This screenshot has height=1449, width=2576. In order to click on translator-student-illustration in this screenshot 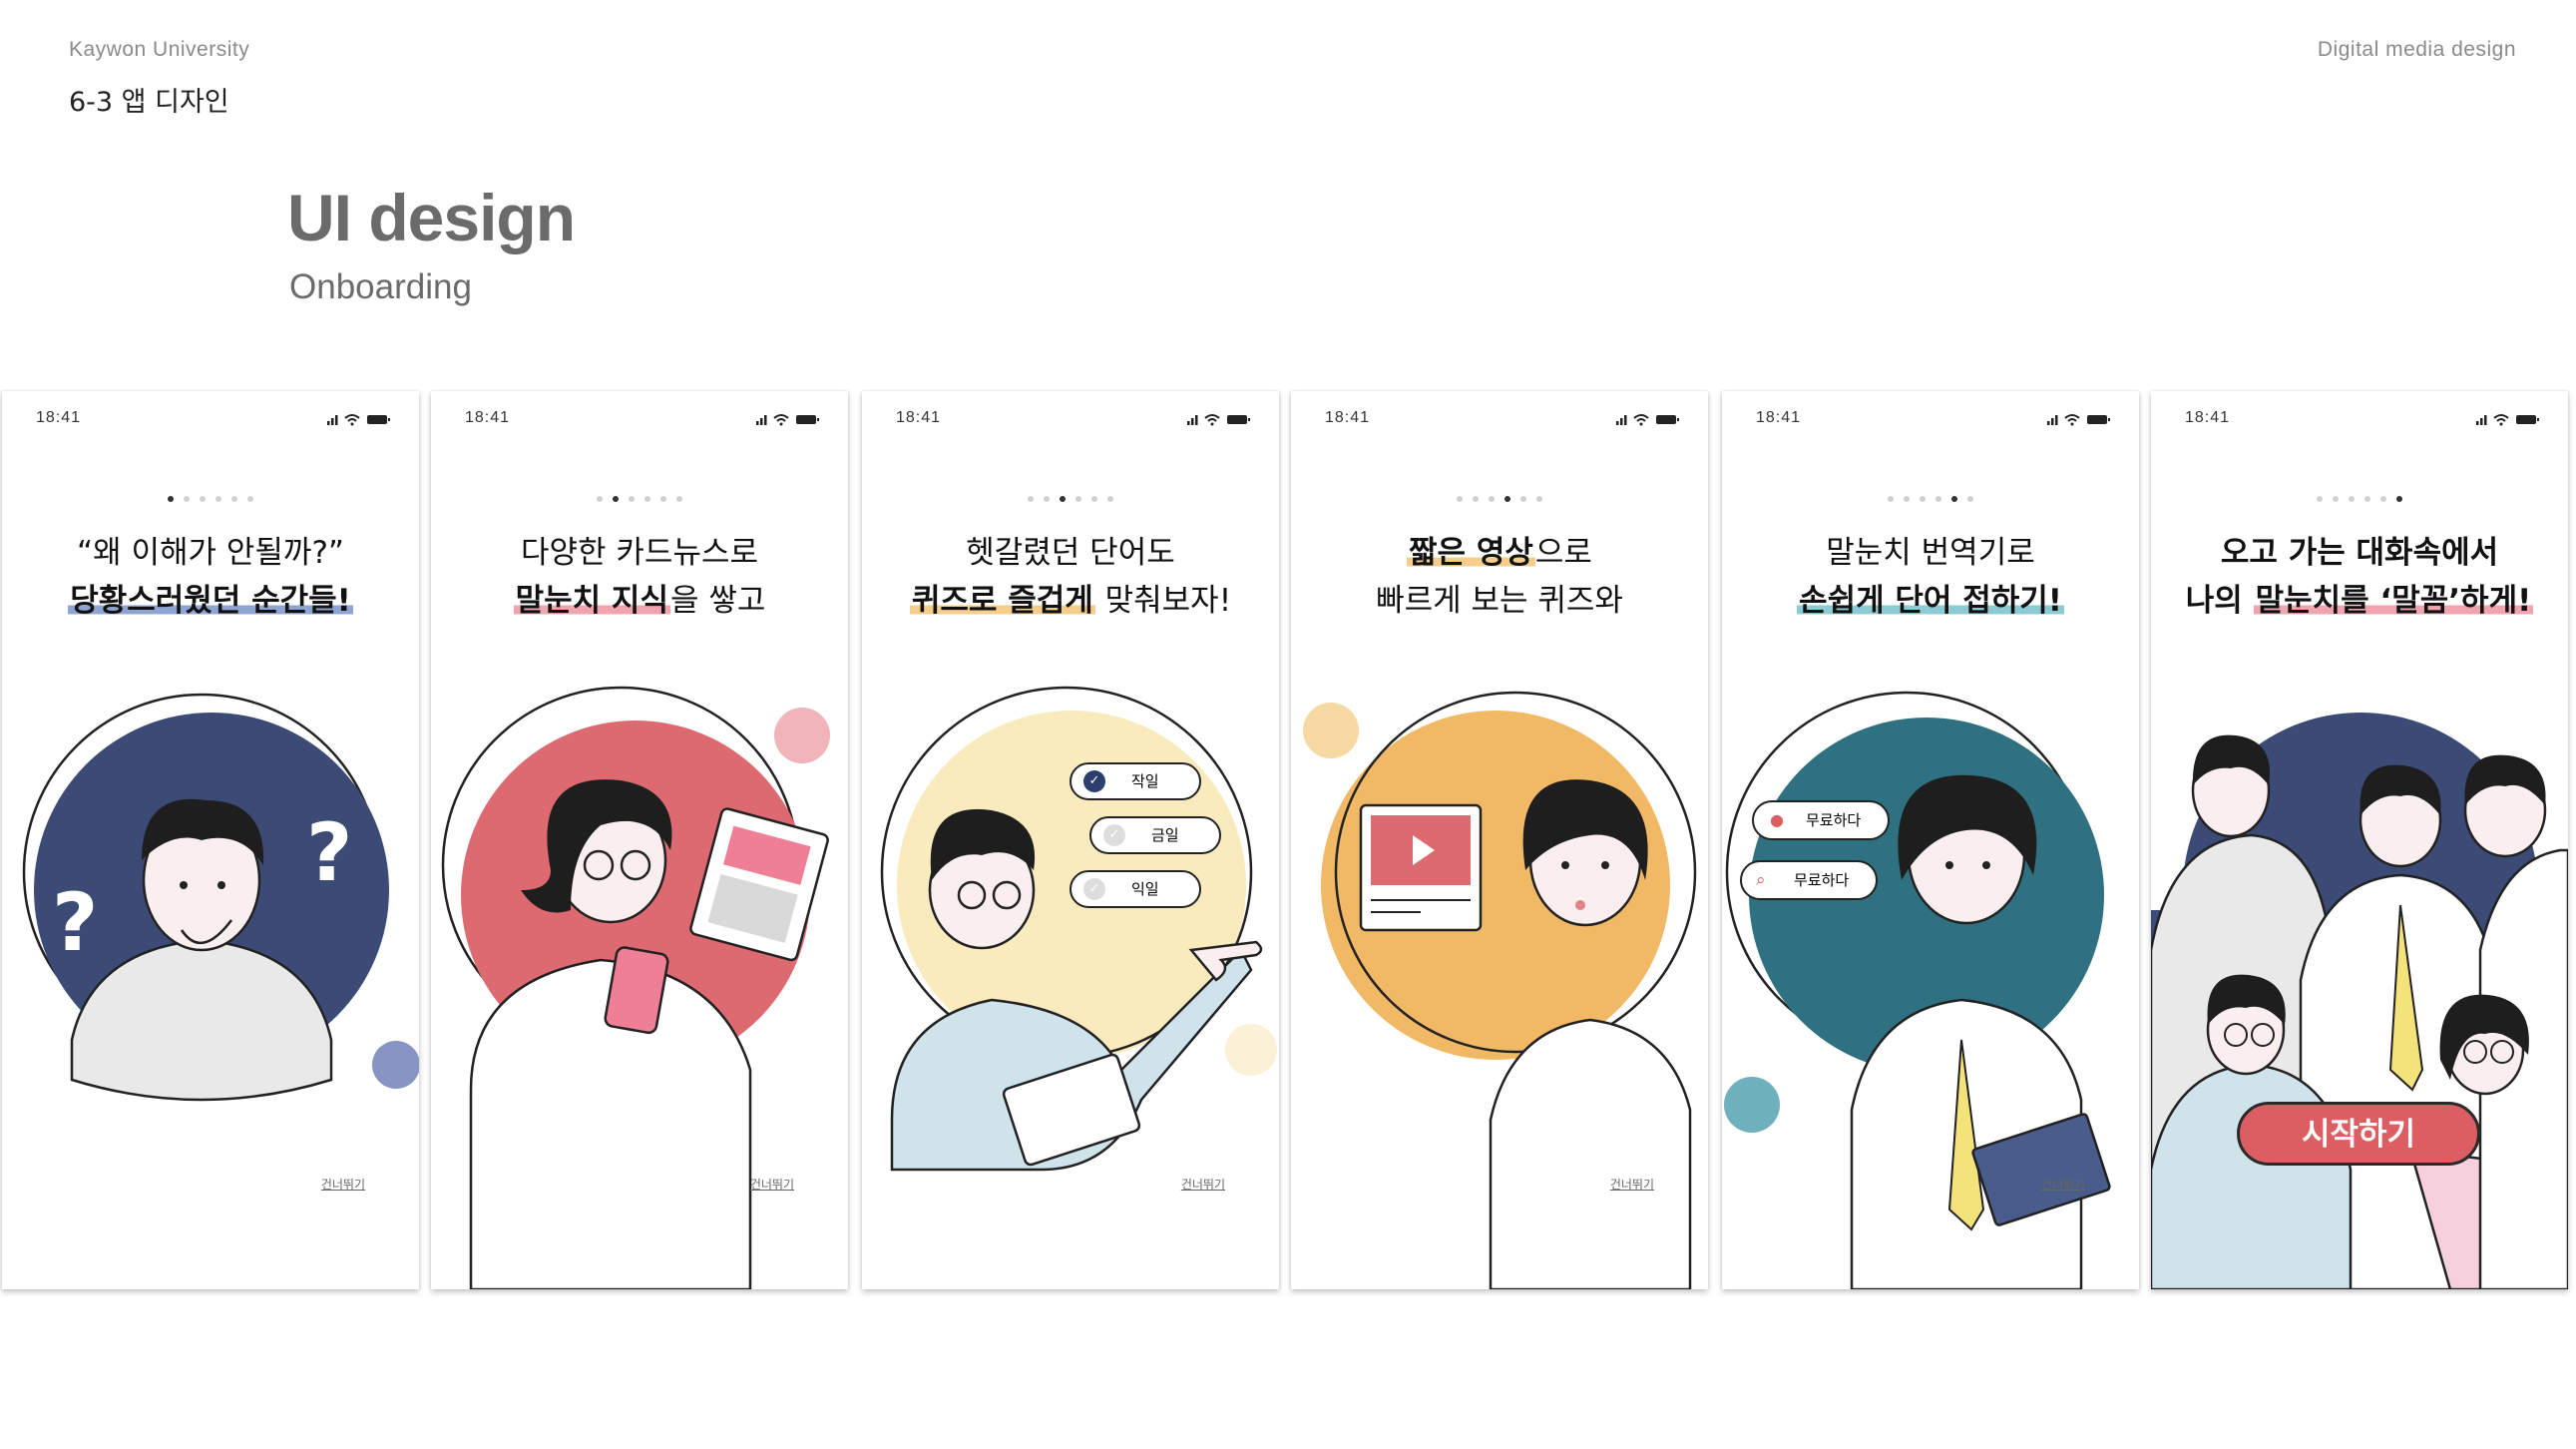, I will do `click(1917, 990)`.